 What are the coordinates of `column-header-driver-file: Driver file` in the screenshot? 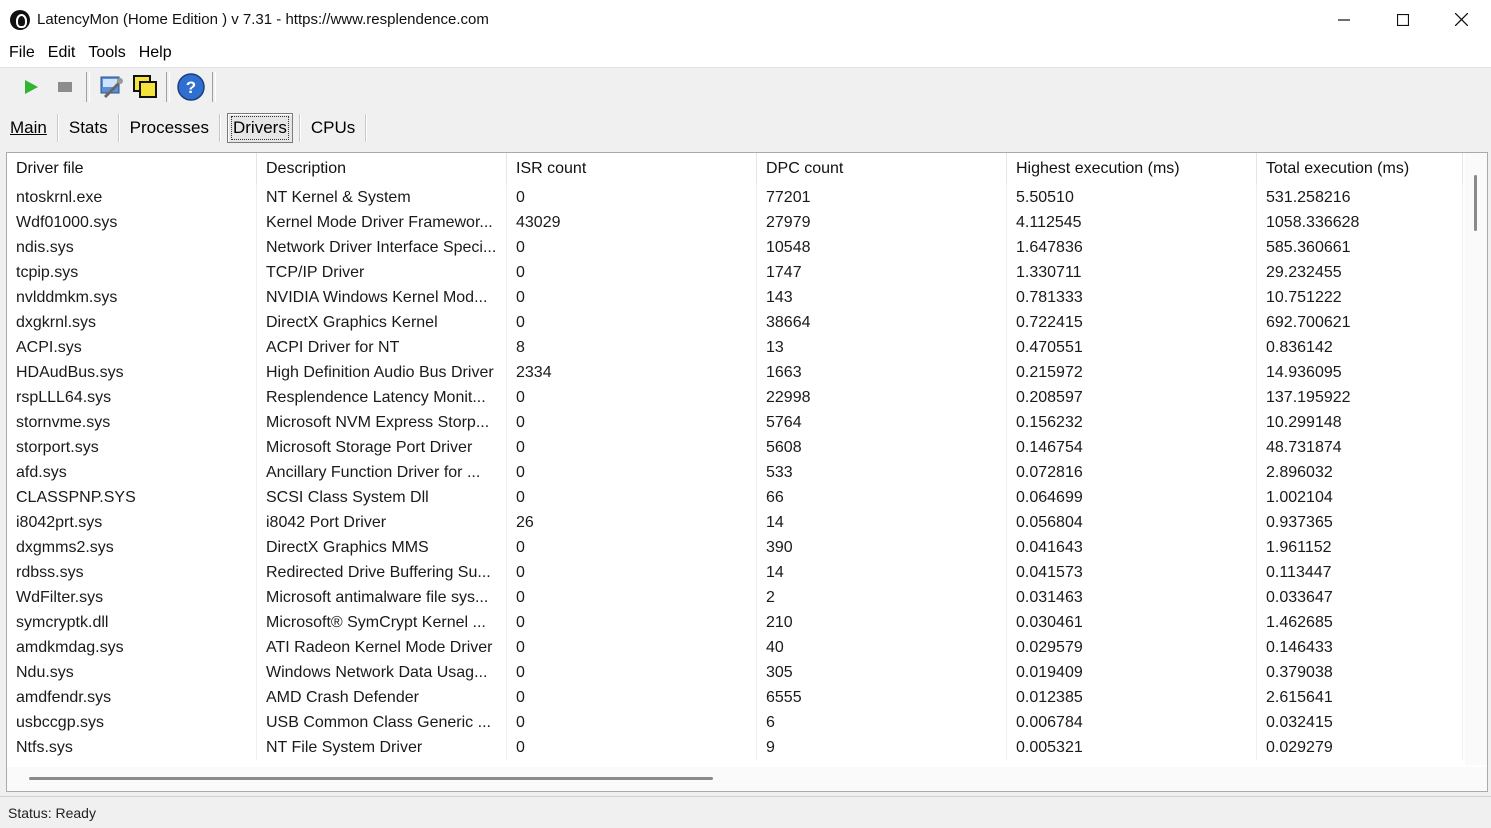 It's located at (132, 169).